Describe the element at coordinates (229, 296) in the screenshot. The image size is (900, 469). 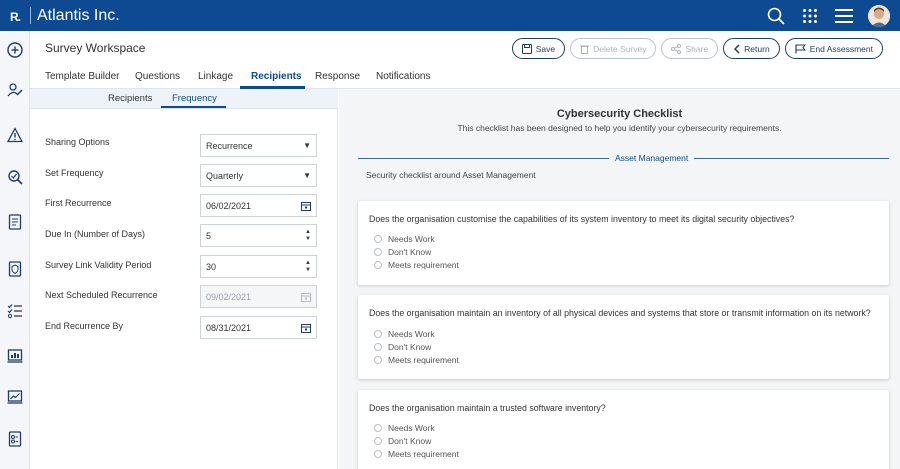
I see `next-recurrence-value: 09/02/2021` at that location.